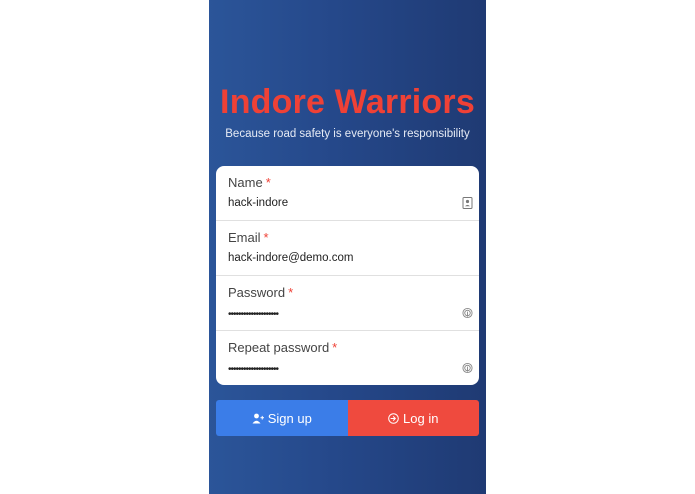 The width and height of the screenshot is (695, 494). Describe the element at coordinates (290, 258) in the screenshot. I see `email-input: hack-indore@demo.com` at that location.